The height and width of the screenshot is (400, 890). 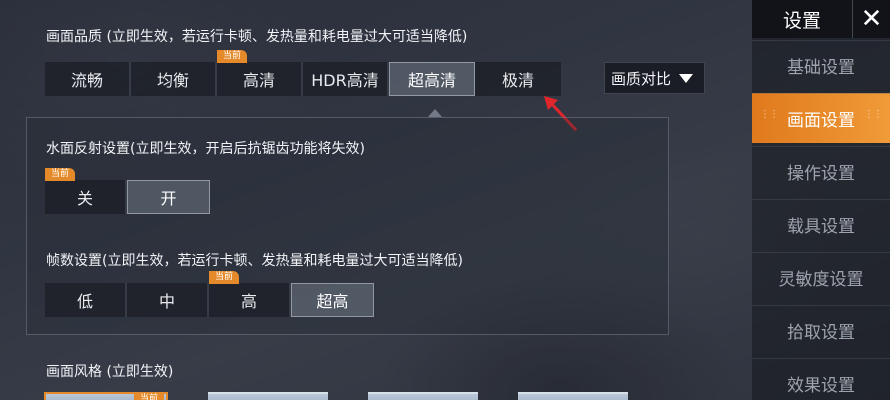 I want to click on sidebar-item-basic: 基础设置, so click(x=821, y=65).